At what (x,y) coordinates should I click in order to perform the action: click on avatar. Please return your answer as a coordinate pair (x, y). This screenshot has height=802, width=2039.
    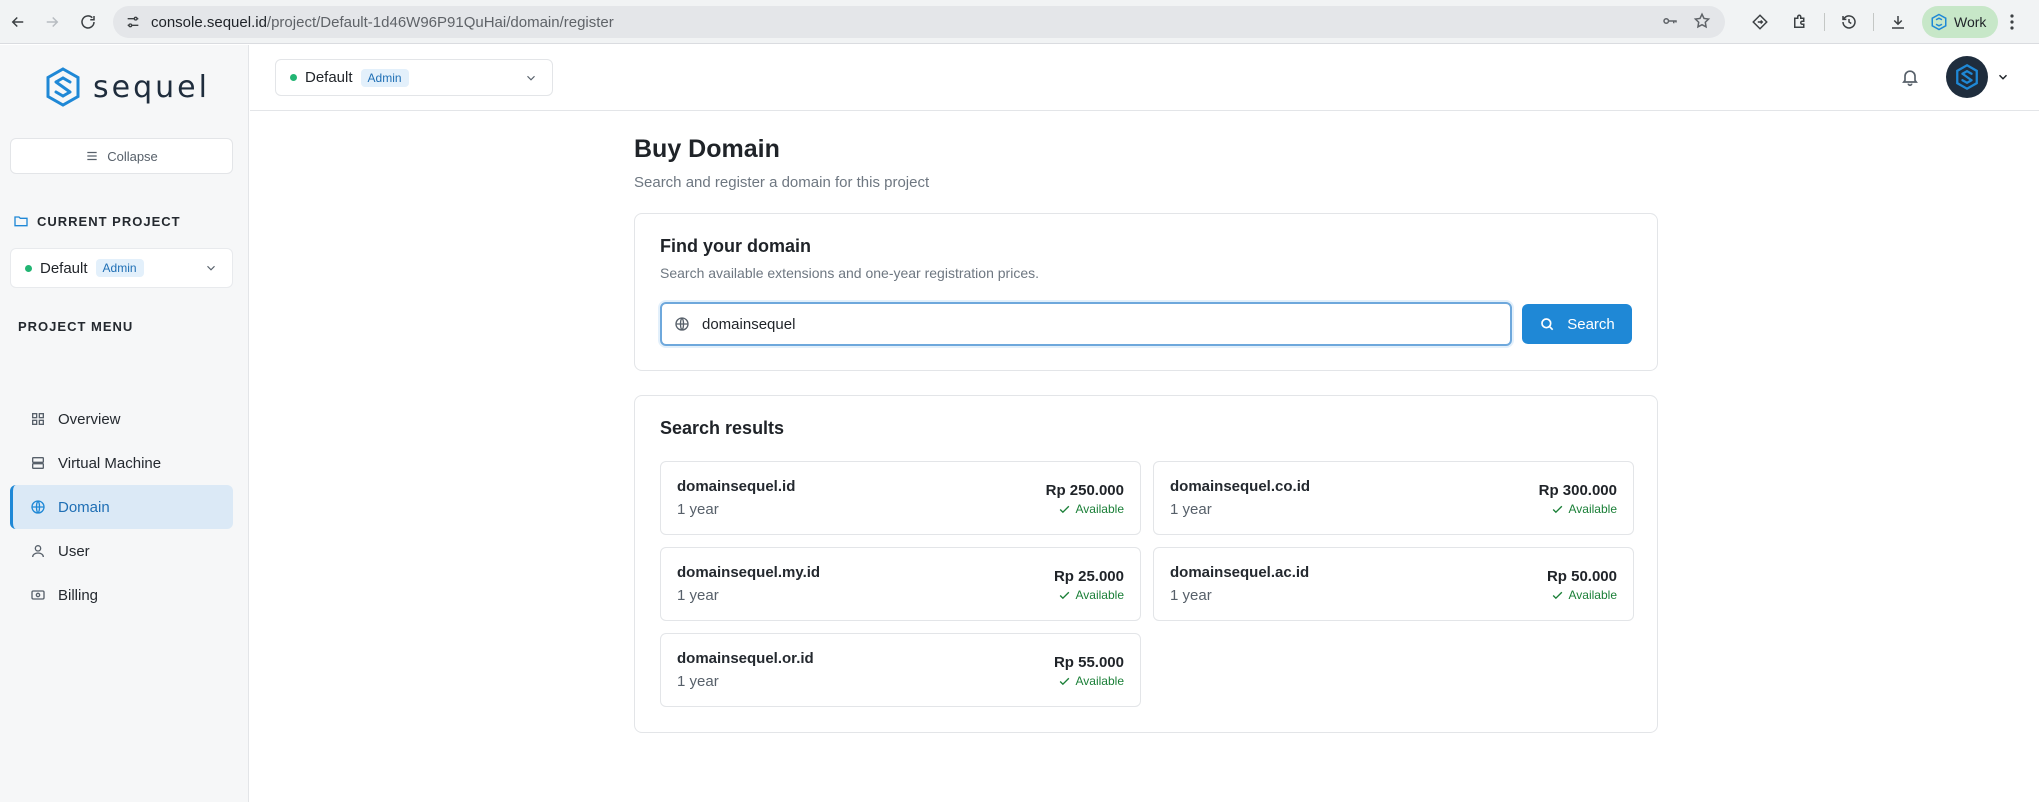
    Looking at the image, I should click on (1967, 77).